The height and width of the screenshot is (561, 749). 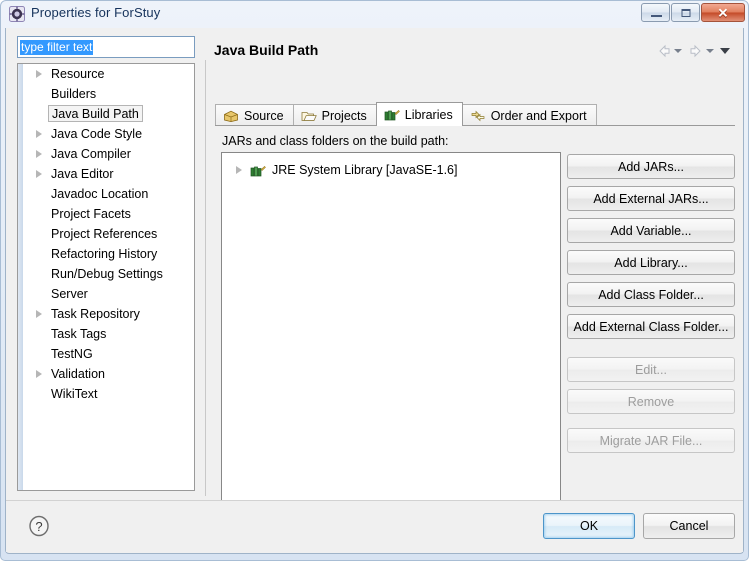 I want to click on sidebar-item-builders: Builders, so click(x=106, y=94).